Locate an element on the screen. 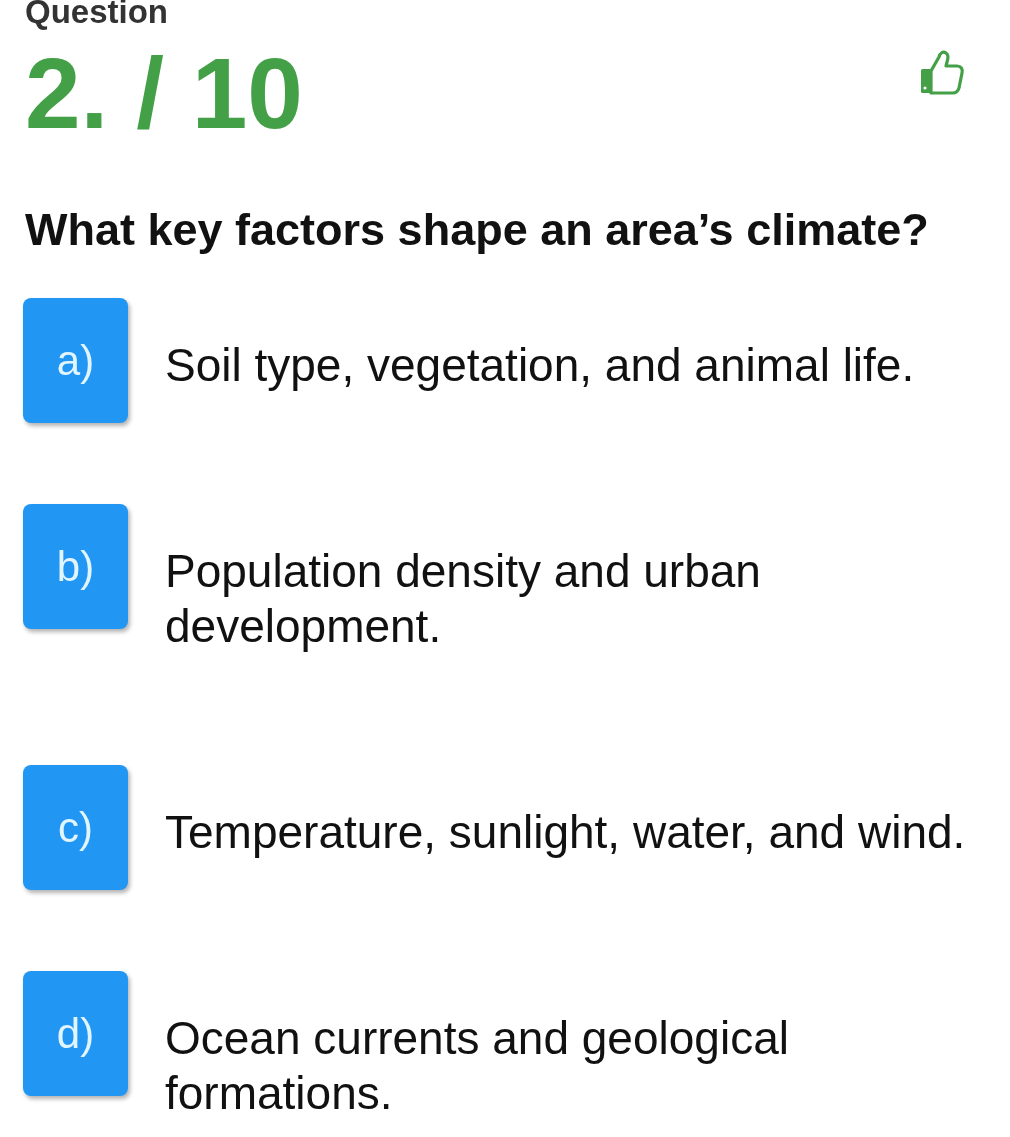  answer-option-button: d) is located at coordinates (75, 1033).